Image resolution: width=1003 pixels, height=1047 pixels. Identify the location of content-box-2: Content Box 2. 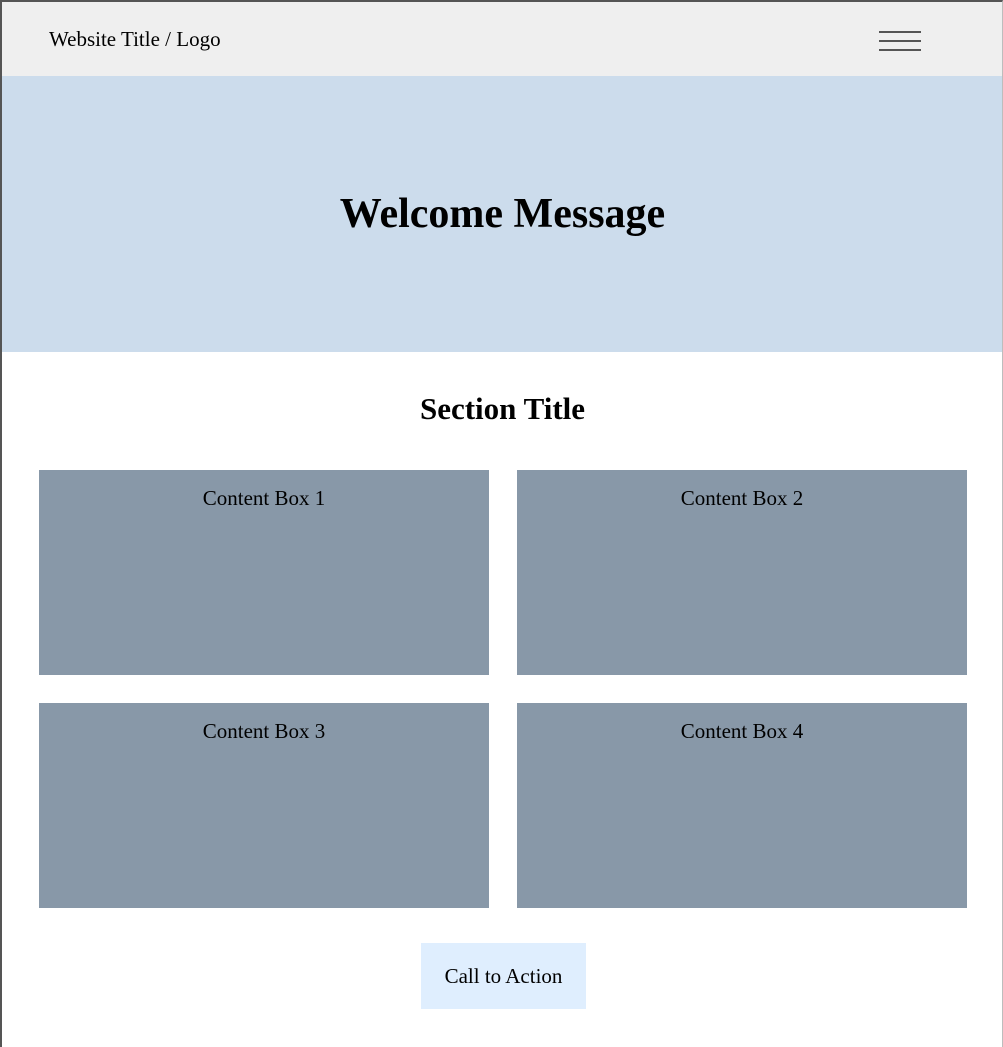
(742, 572).